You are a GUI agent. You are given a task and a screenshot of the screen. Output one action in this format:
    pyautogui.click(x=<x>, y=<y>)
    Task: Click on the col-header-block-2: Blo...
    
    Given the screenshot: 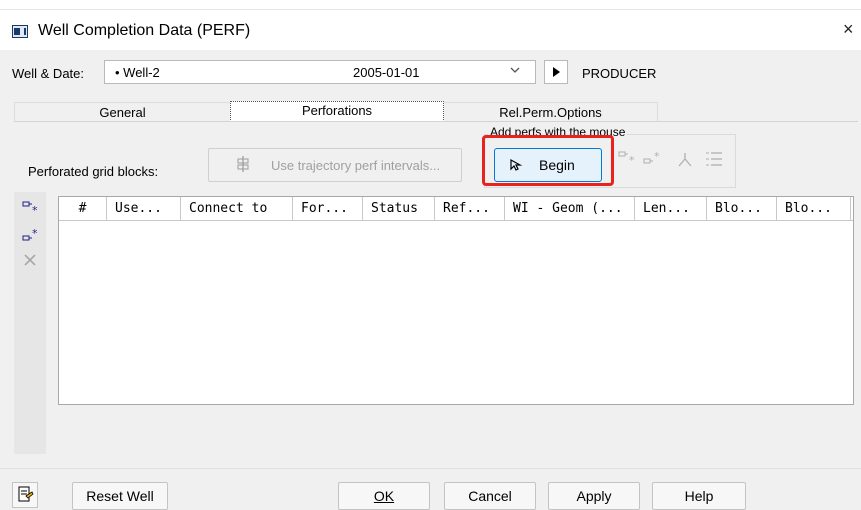 What is the action you would take?
    pyautogui.click(x=814, y=209)
    